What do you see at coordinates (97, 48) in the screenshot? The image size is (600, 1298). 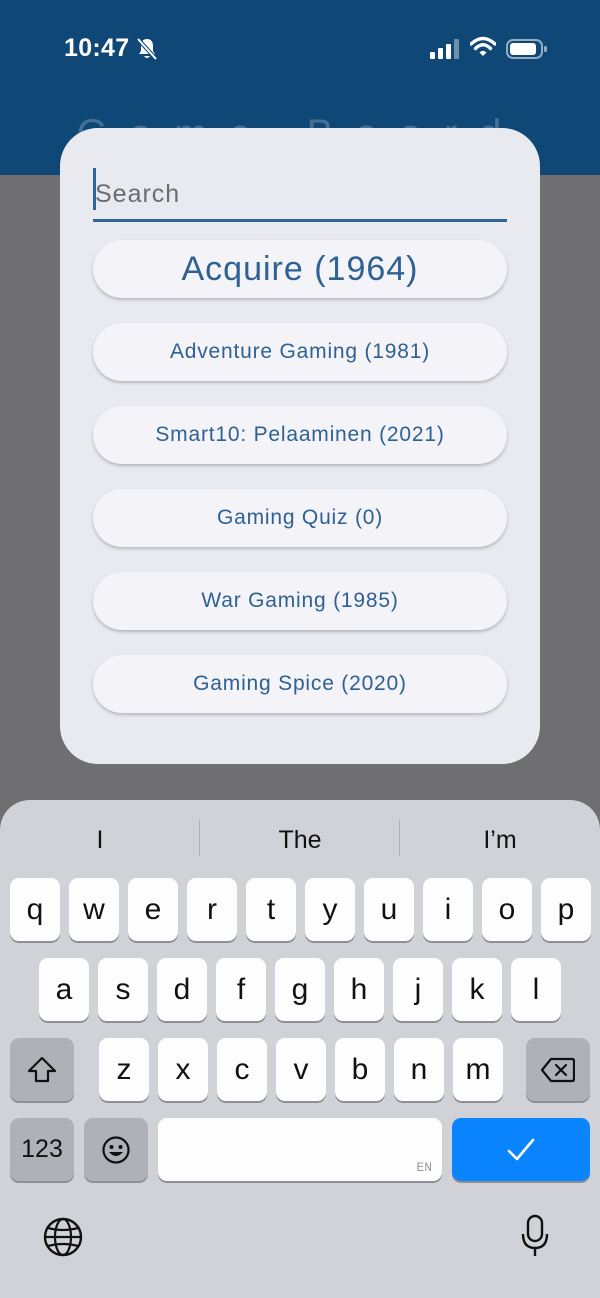 I see `status-time: 10:47` at bounding box center [97, 48].